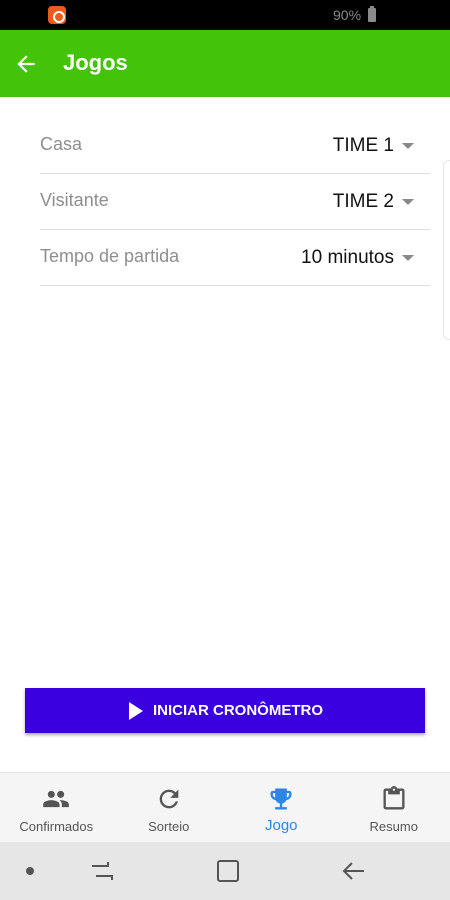  What do you see at coordinates (228, 871) in the screenshot?
I see `home-icon` at bounding box center [228, 871].